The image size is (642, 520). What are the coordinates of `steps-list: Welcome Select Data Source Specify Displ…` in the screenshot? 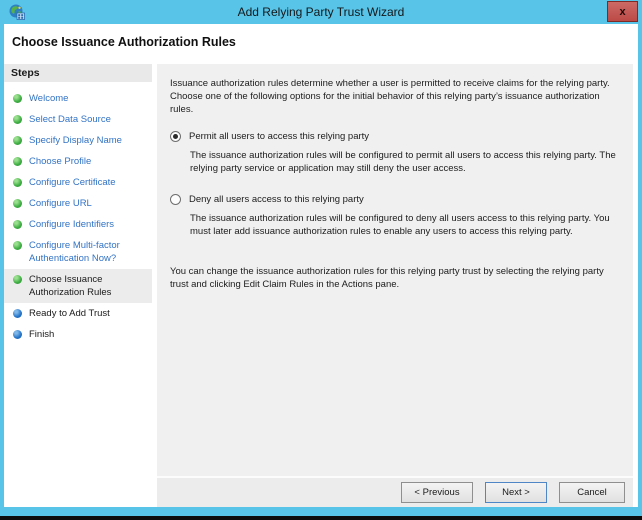 It's located at (78, 216).